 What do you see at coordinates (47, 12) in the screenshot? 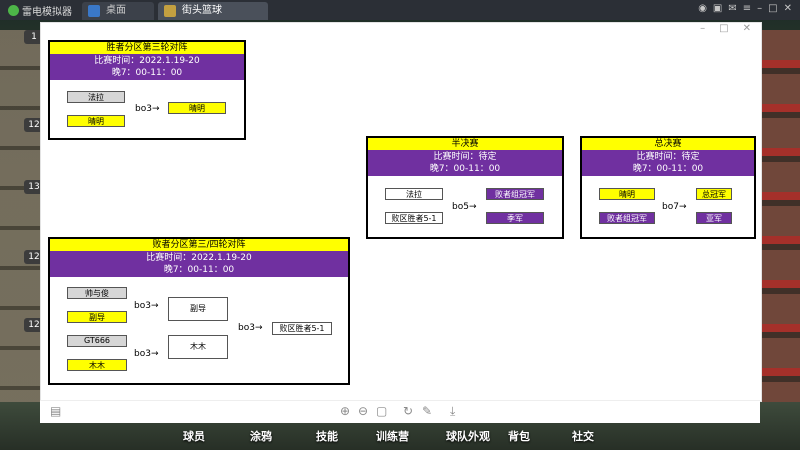
I see `emulator-brand: 雷电模拟器` at bounding box center [47, 12].